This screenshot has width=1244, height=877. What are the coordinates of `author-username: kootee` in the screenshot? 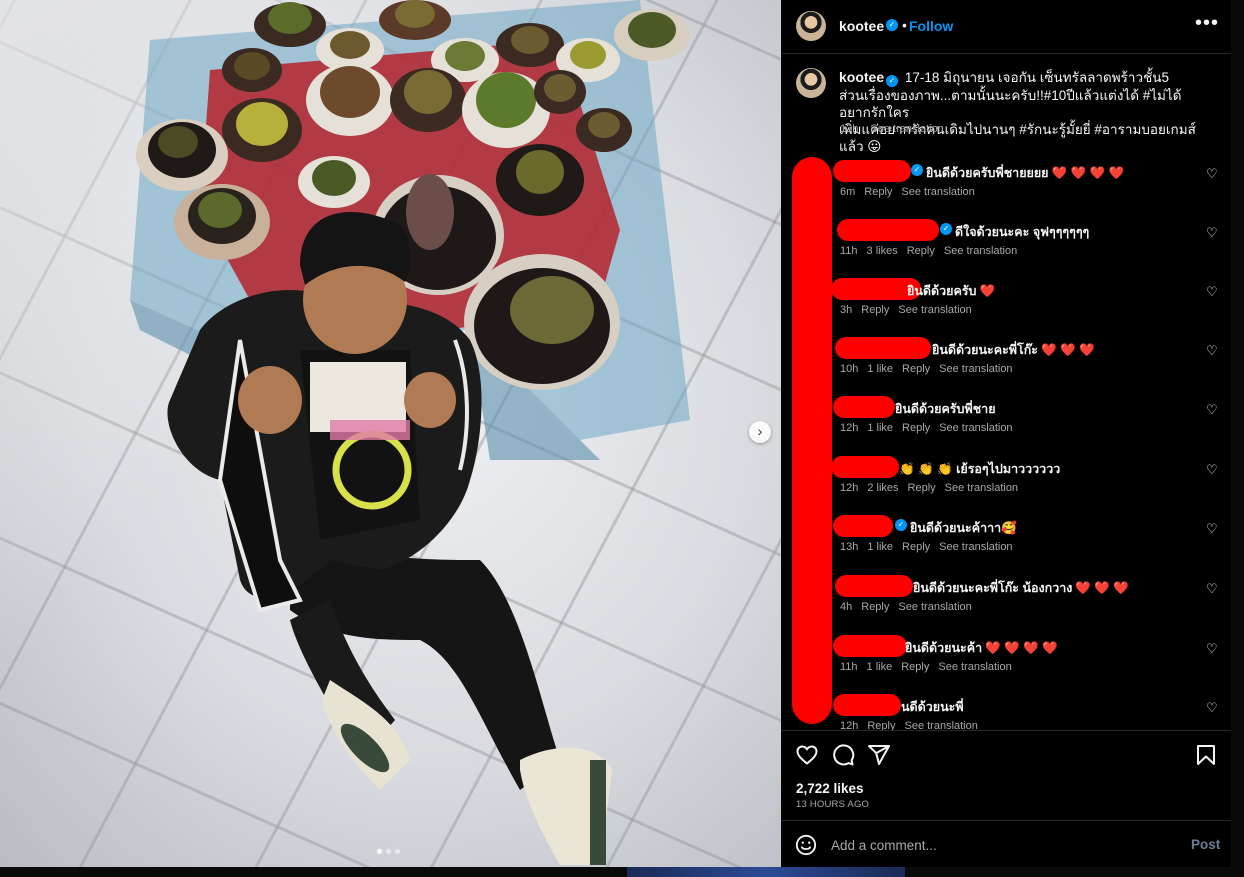 It's located at (861, 26).